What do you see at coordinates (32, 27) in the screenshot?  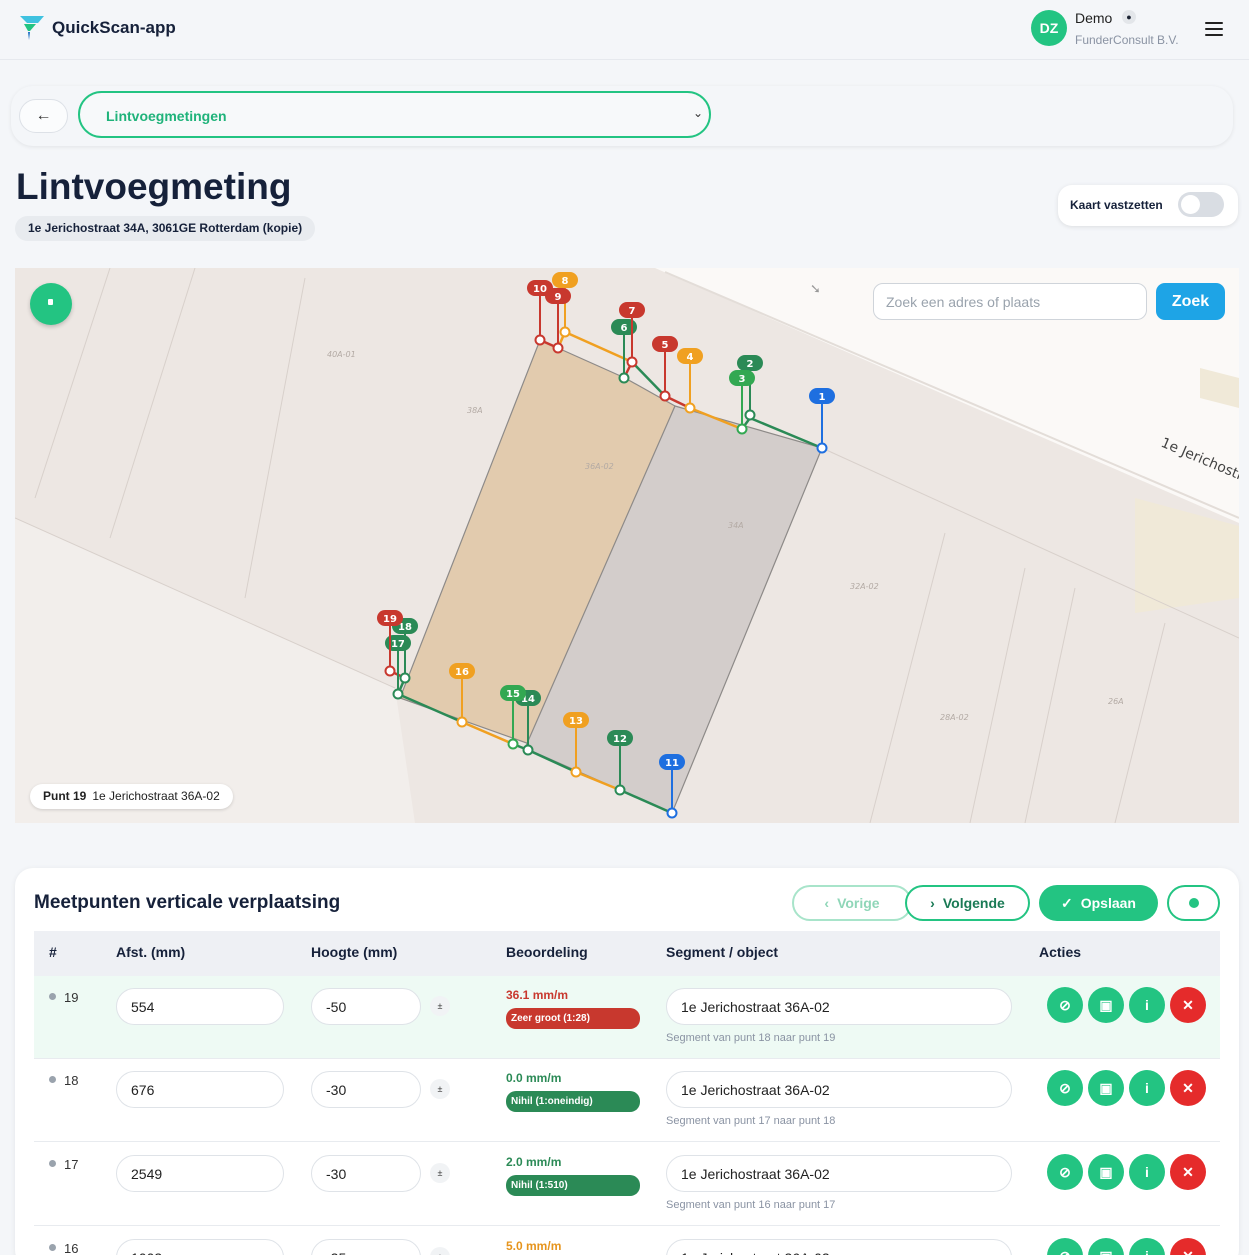 I see `app-logo-icon` at bounding box center [32, 27].